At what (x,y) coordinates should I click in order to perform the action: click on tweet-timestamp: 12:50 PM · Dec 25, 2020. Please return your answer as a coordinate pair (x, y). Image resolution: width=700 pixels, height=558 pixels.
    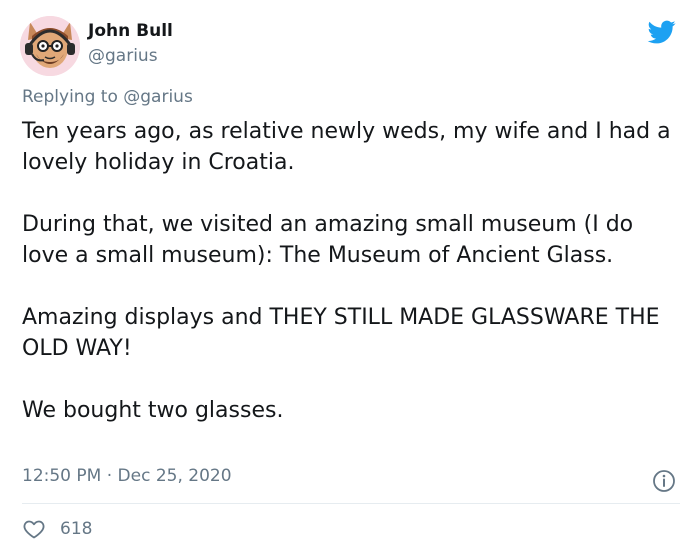
    Looking at the image, I should click on (127, 476).